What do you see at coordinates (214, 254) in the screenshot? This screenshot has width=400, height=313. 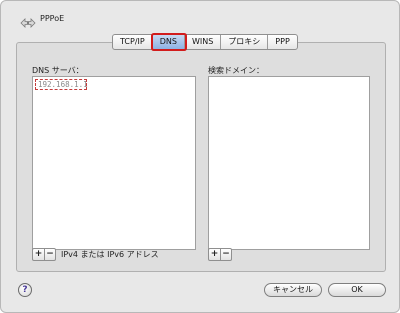 I see `add-search-domain-button: +` at bounding box center [214, 254].